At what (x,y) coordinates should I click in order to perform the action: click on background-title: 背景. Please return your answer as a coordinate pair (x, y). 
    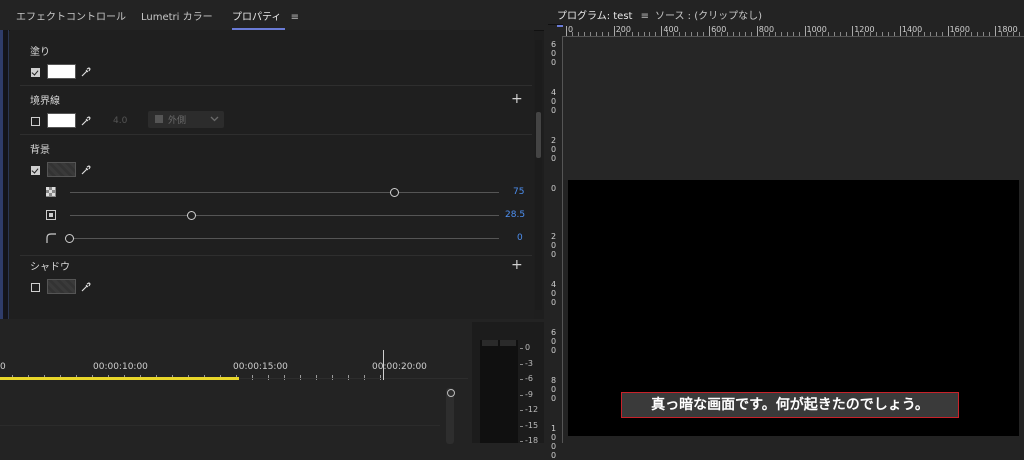
    Looking at the image, I should click on (40, 150).